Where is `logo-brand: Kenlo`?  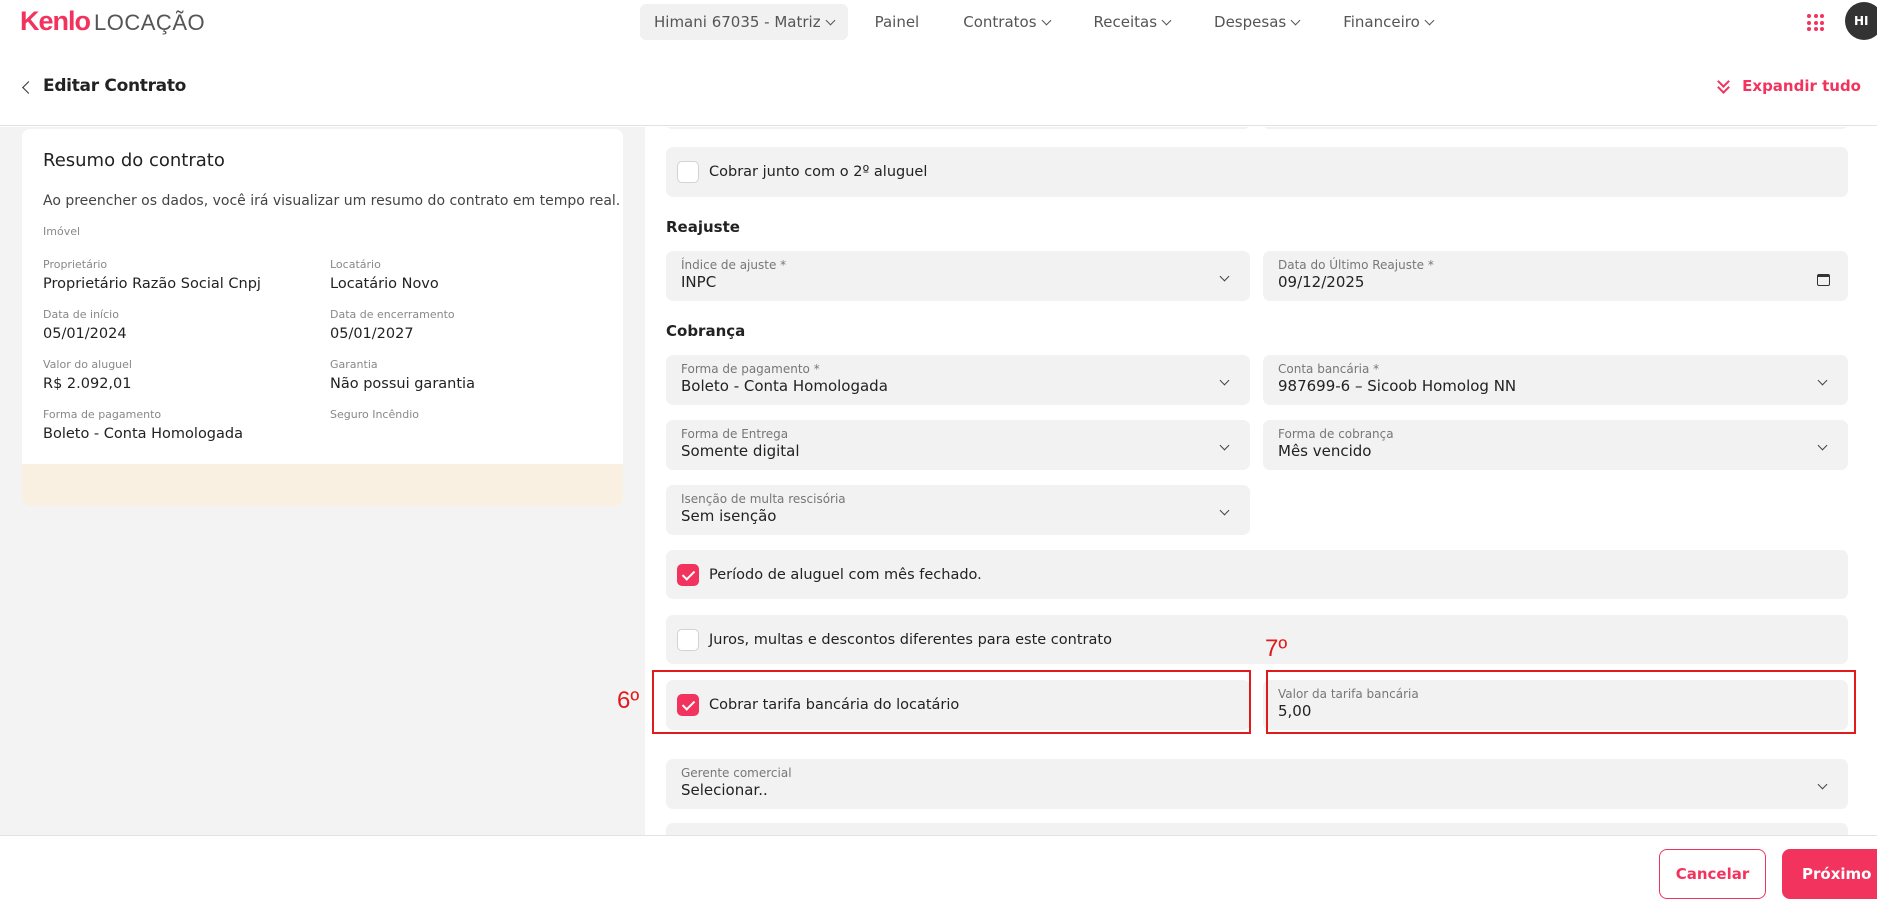
logo-brand: Kenlo is located at coordinates (55, 21).